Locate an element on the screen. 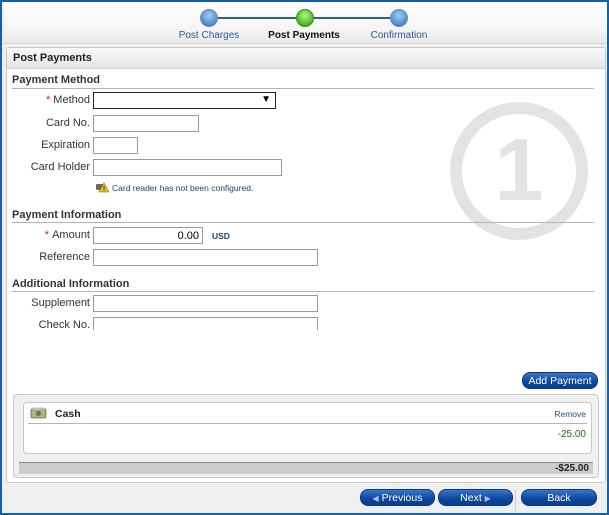  card-holder-label: Card Holder is located at coordinates (60, 167).